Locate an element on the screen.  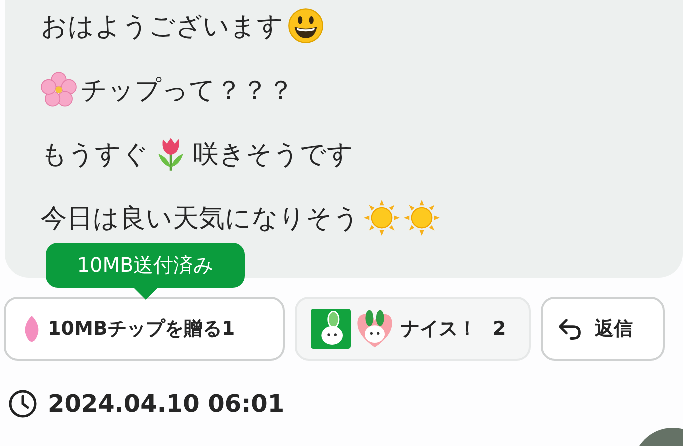
reply-arrow-icon is located at coordinates (570, 329).